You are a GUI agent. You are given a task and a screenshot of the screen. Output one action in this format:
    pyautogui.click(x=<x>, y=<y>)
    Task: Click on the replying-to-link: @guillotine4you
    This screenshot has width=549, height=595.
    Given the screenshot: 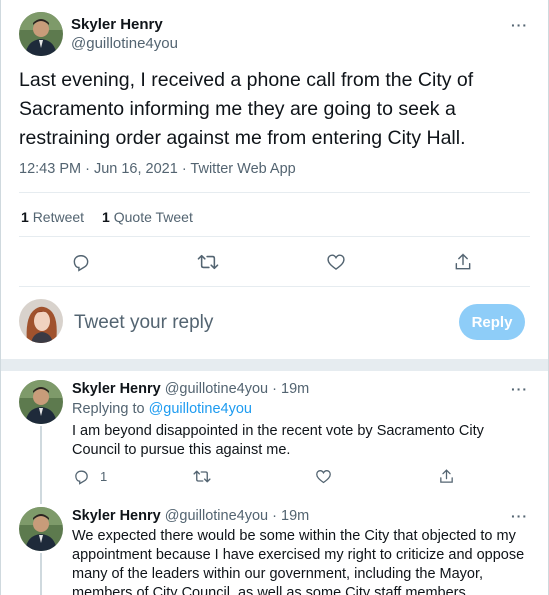 What is the action you would take?
    pyautogui.click(x=200, y=409)
    